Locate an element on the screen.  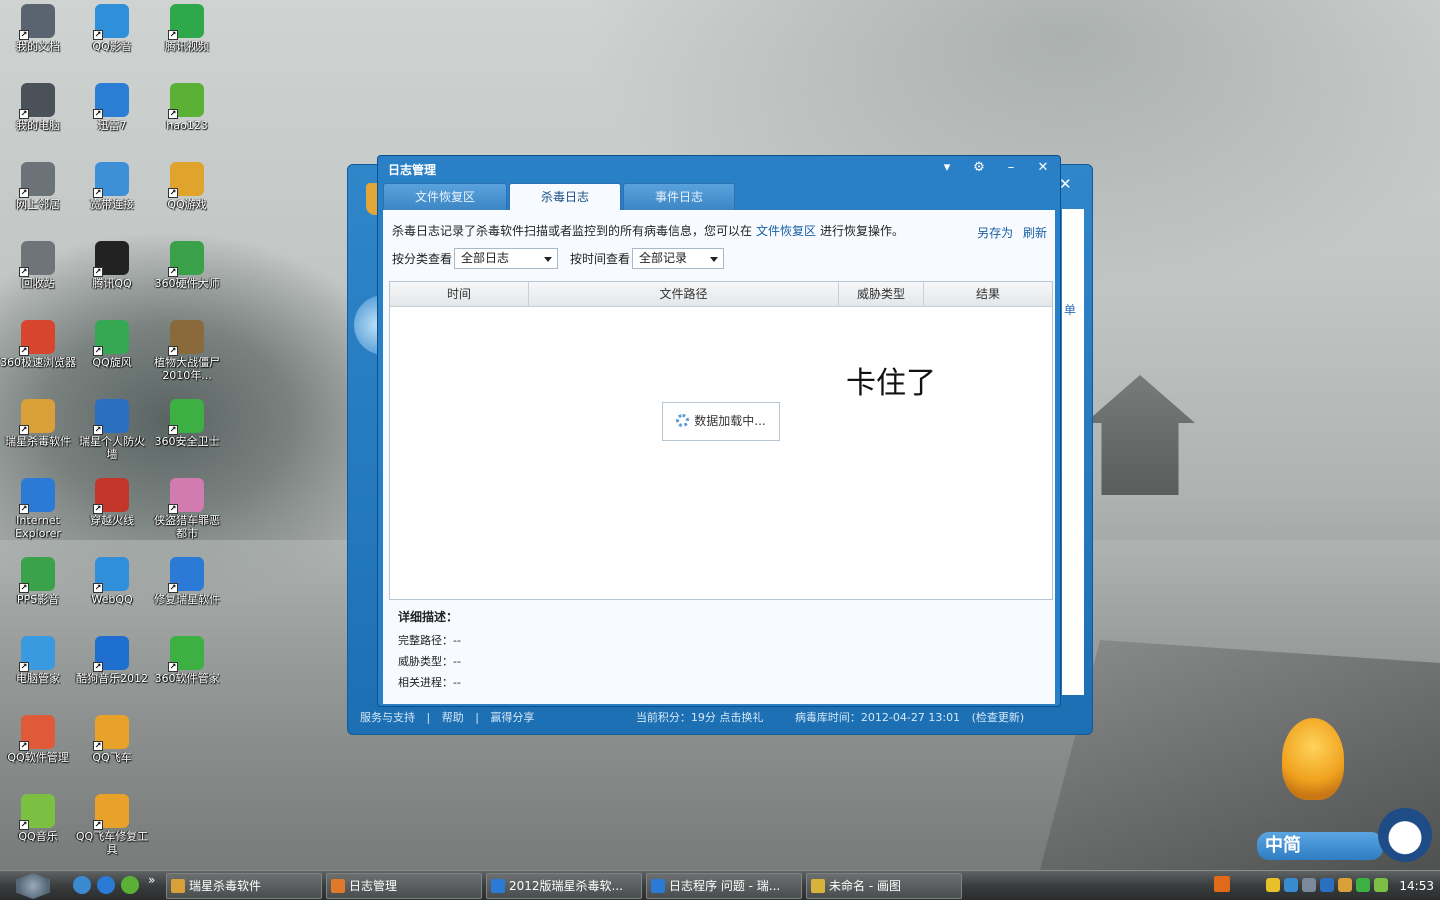
desktop-icon: ↗ WebQQ is located at coordinates (112, 580).